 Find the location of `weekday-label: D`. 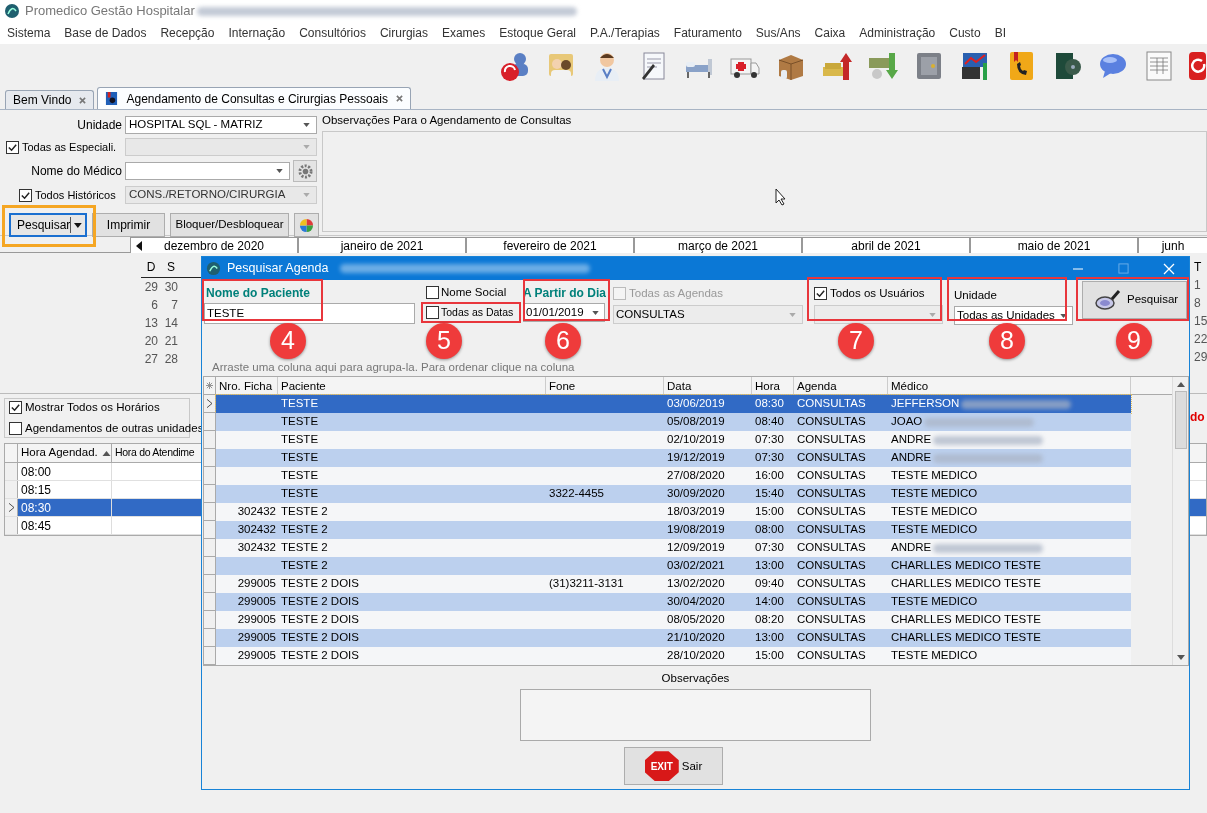

weekday-label: D is located at coordinates (151, 267).